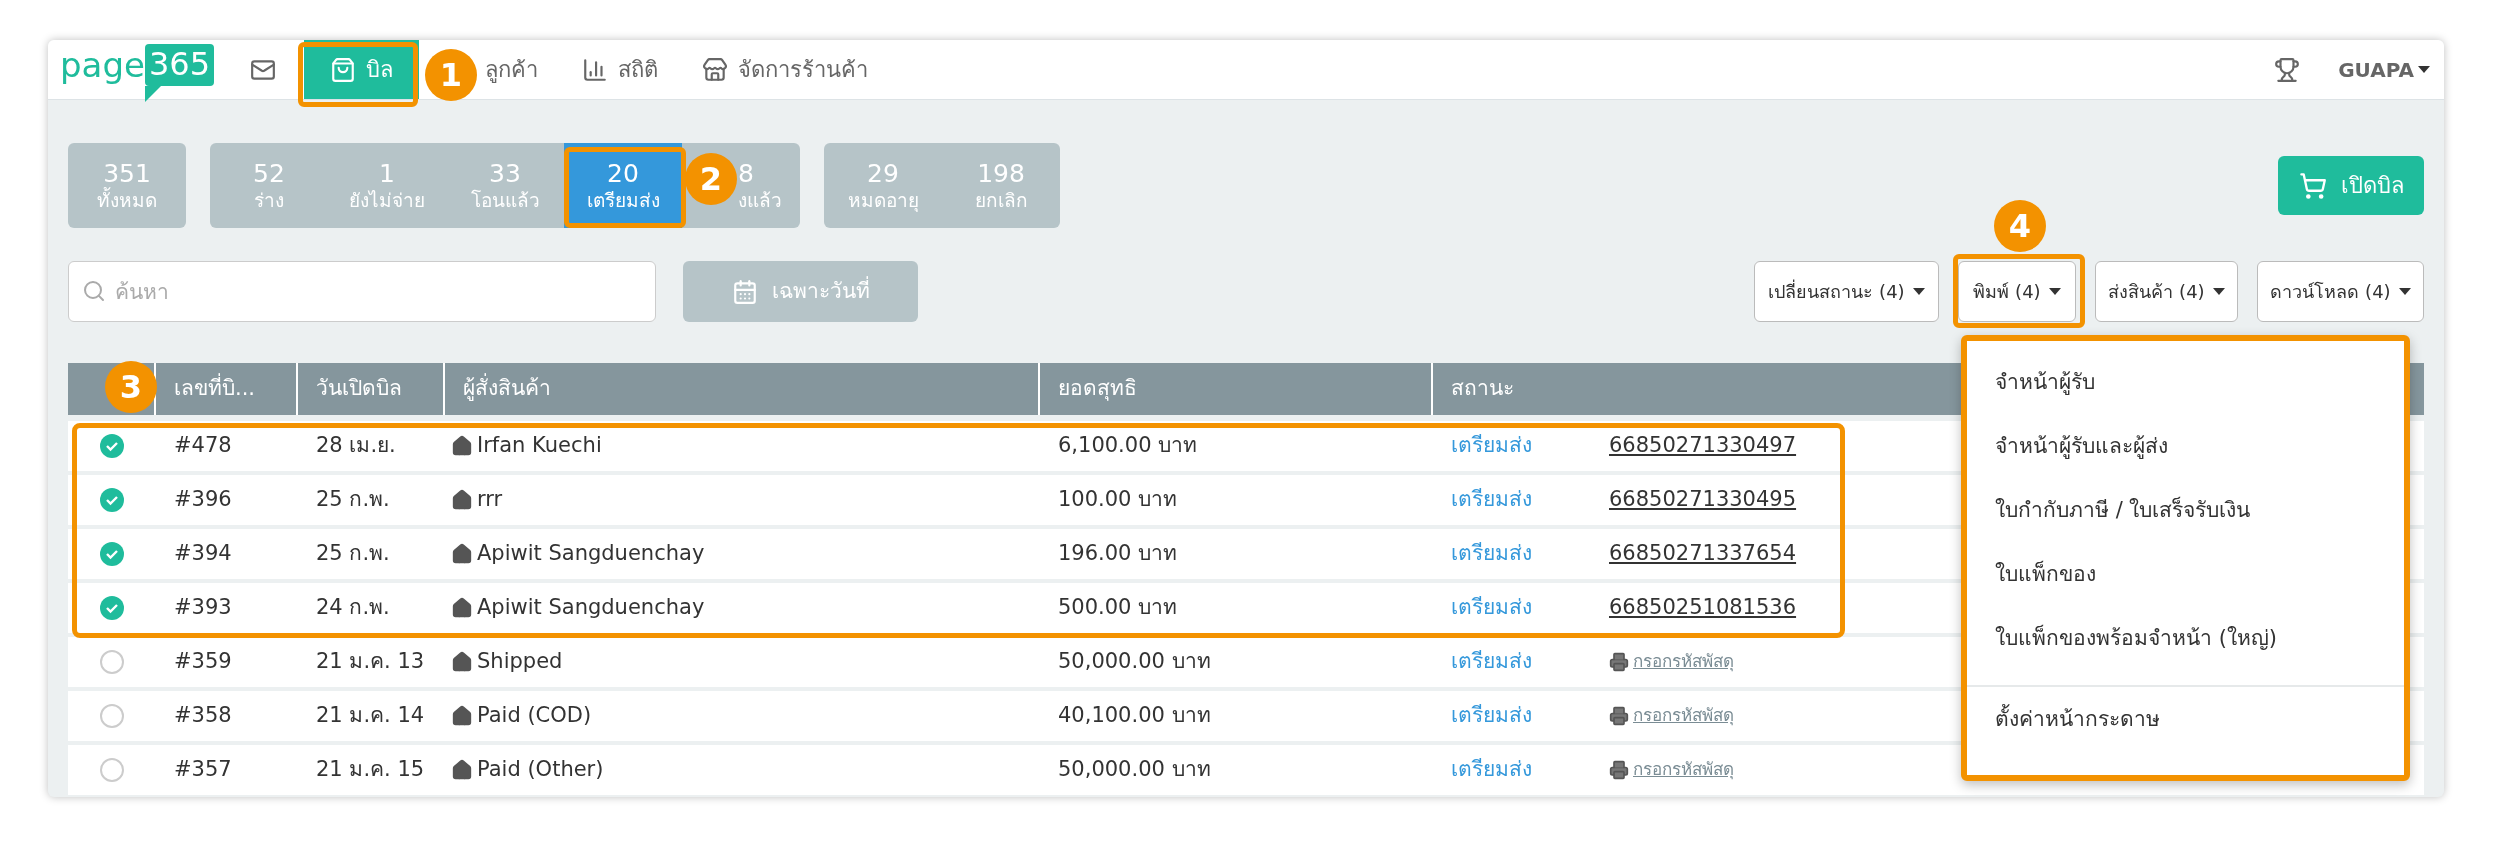 The image size is (2500, 845). Describe the element at coordinates (203, 662) in the screenshot. I see `bill-number: #359` at that location.